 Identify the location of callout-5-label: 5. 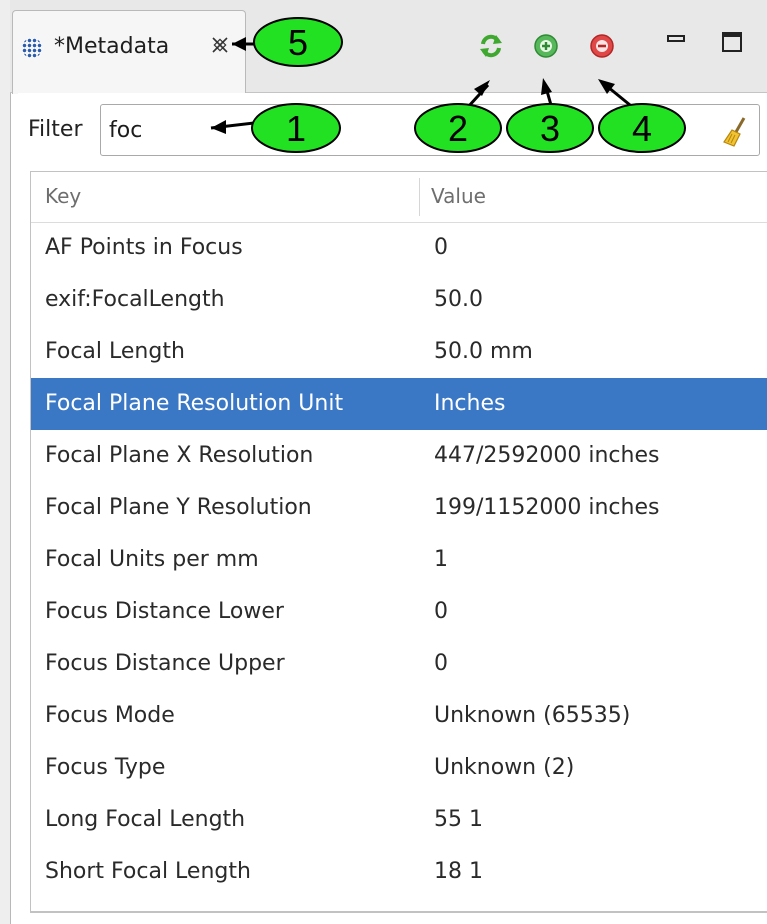
(298, 42).